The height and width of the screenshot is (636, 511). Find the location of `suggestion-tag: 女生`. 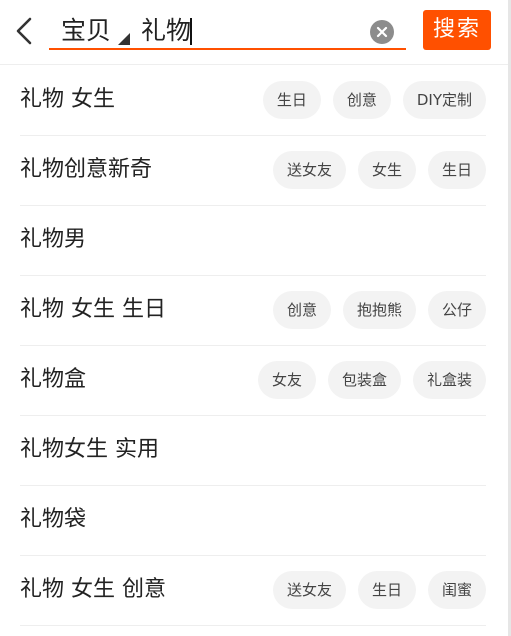

suggestion-tag: 女生 is located at coordinates (386, 170).